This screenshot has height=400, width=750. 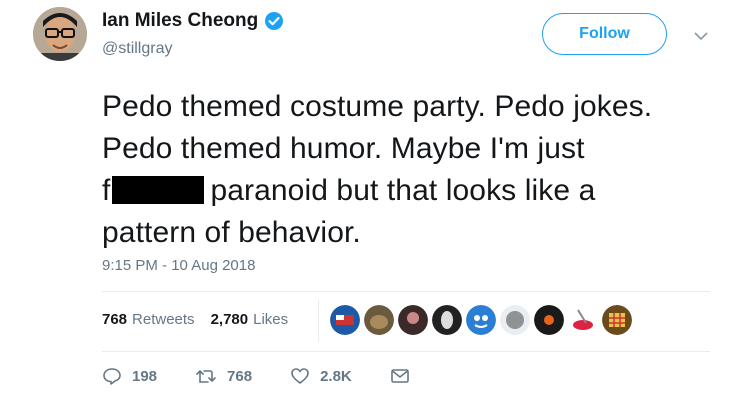 I want to click on liker-avatars, so click(x=483, y=320).